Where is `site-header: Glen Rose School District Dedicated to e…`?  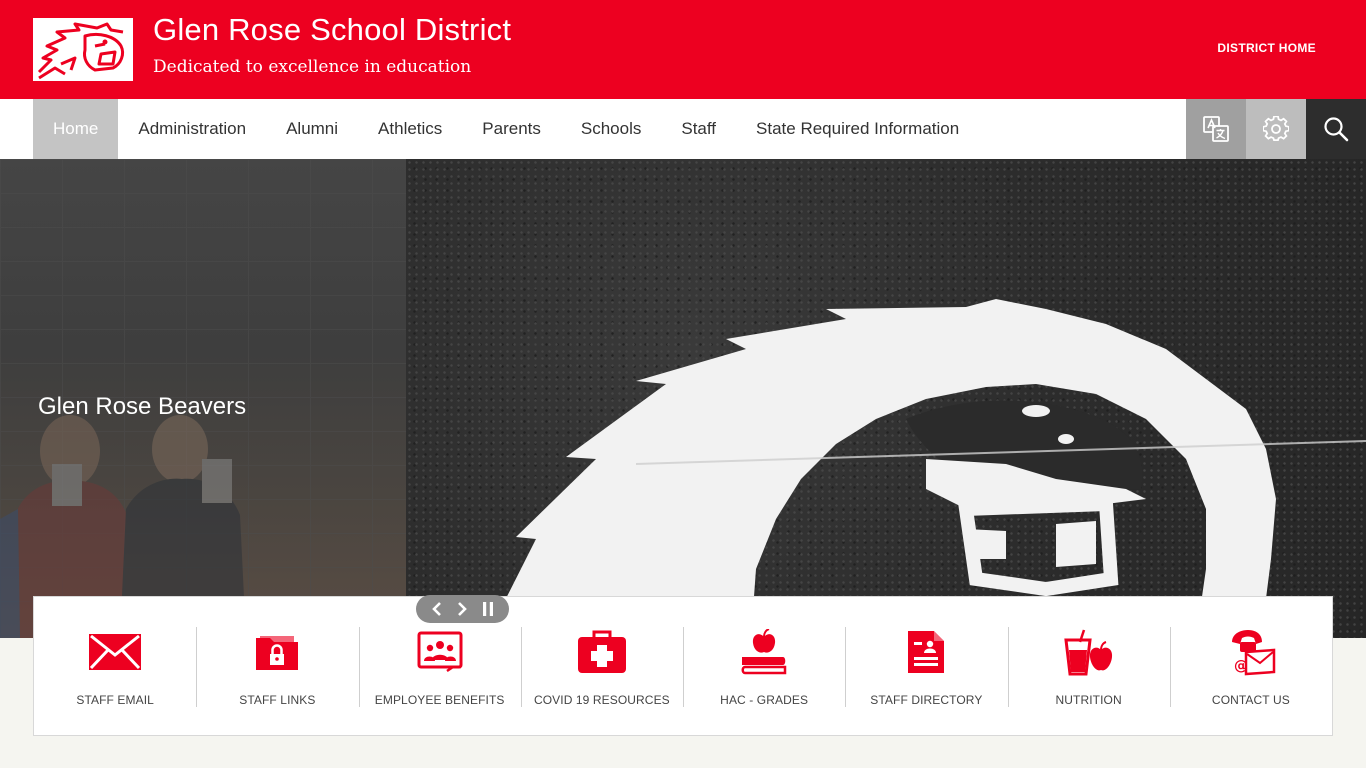 site-header: Glen Rose School District Dedicated to e… is located at coordinates (683, 49).